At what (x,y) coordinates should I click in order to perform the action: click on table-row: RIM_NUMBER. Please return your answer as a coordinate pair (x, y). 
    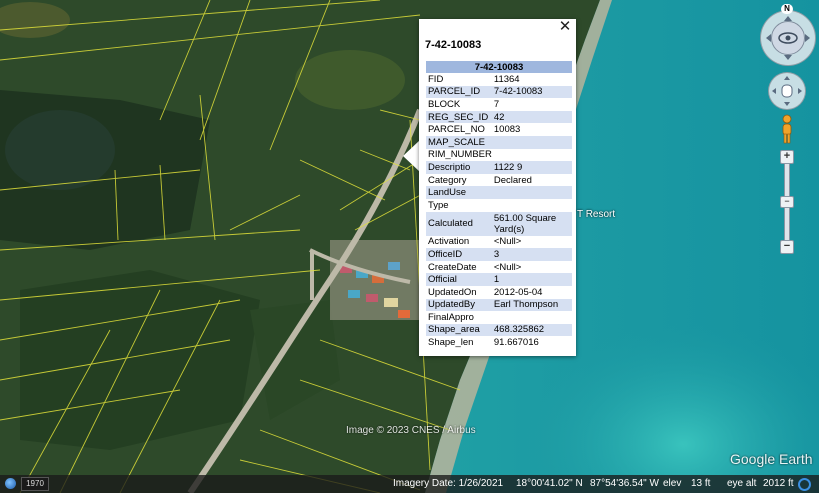
    Looking at the image, I should click on (460, 155).